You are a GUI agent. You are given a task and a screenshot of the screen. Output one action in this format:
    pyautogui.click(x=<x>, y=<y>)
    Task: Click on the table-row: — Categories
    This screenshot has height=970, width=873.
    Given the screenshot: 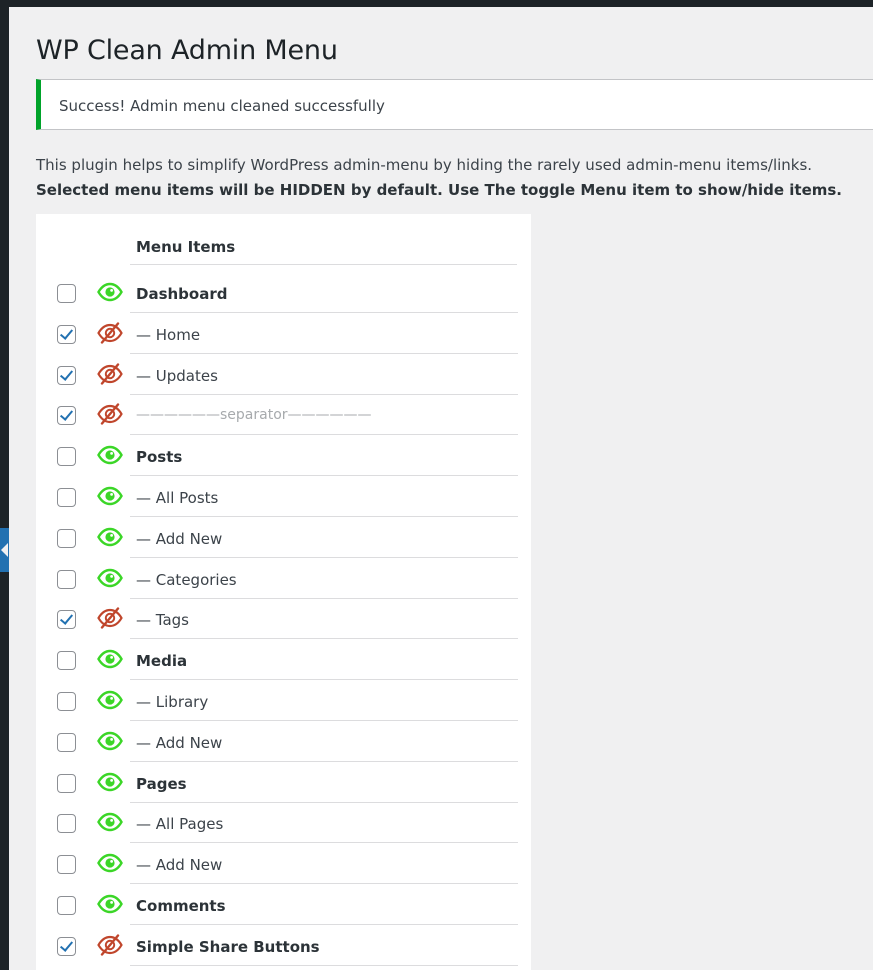 What is the action you would take?
    pyautogui.click(x=283, y=578)
    